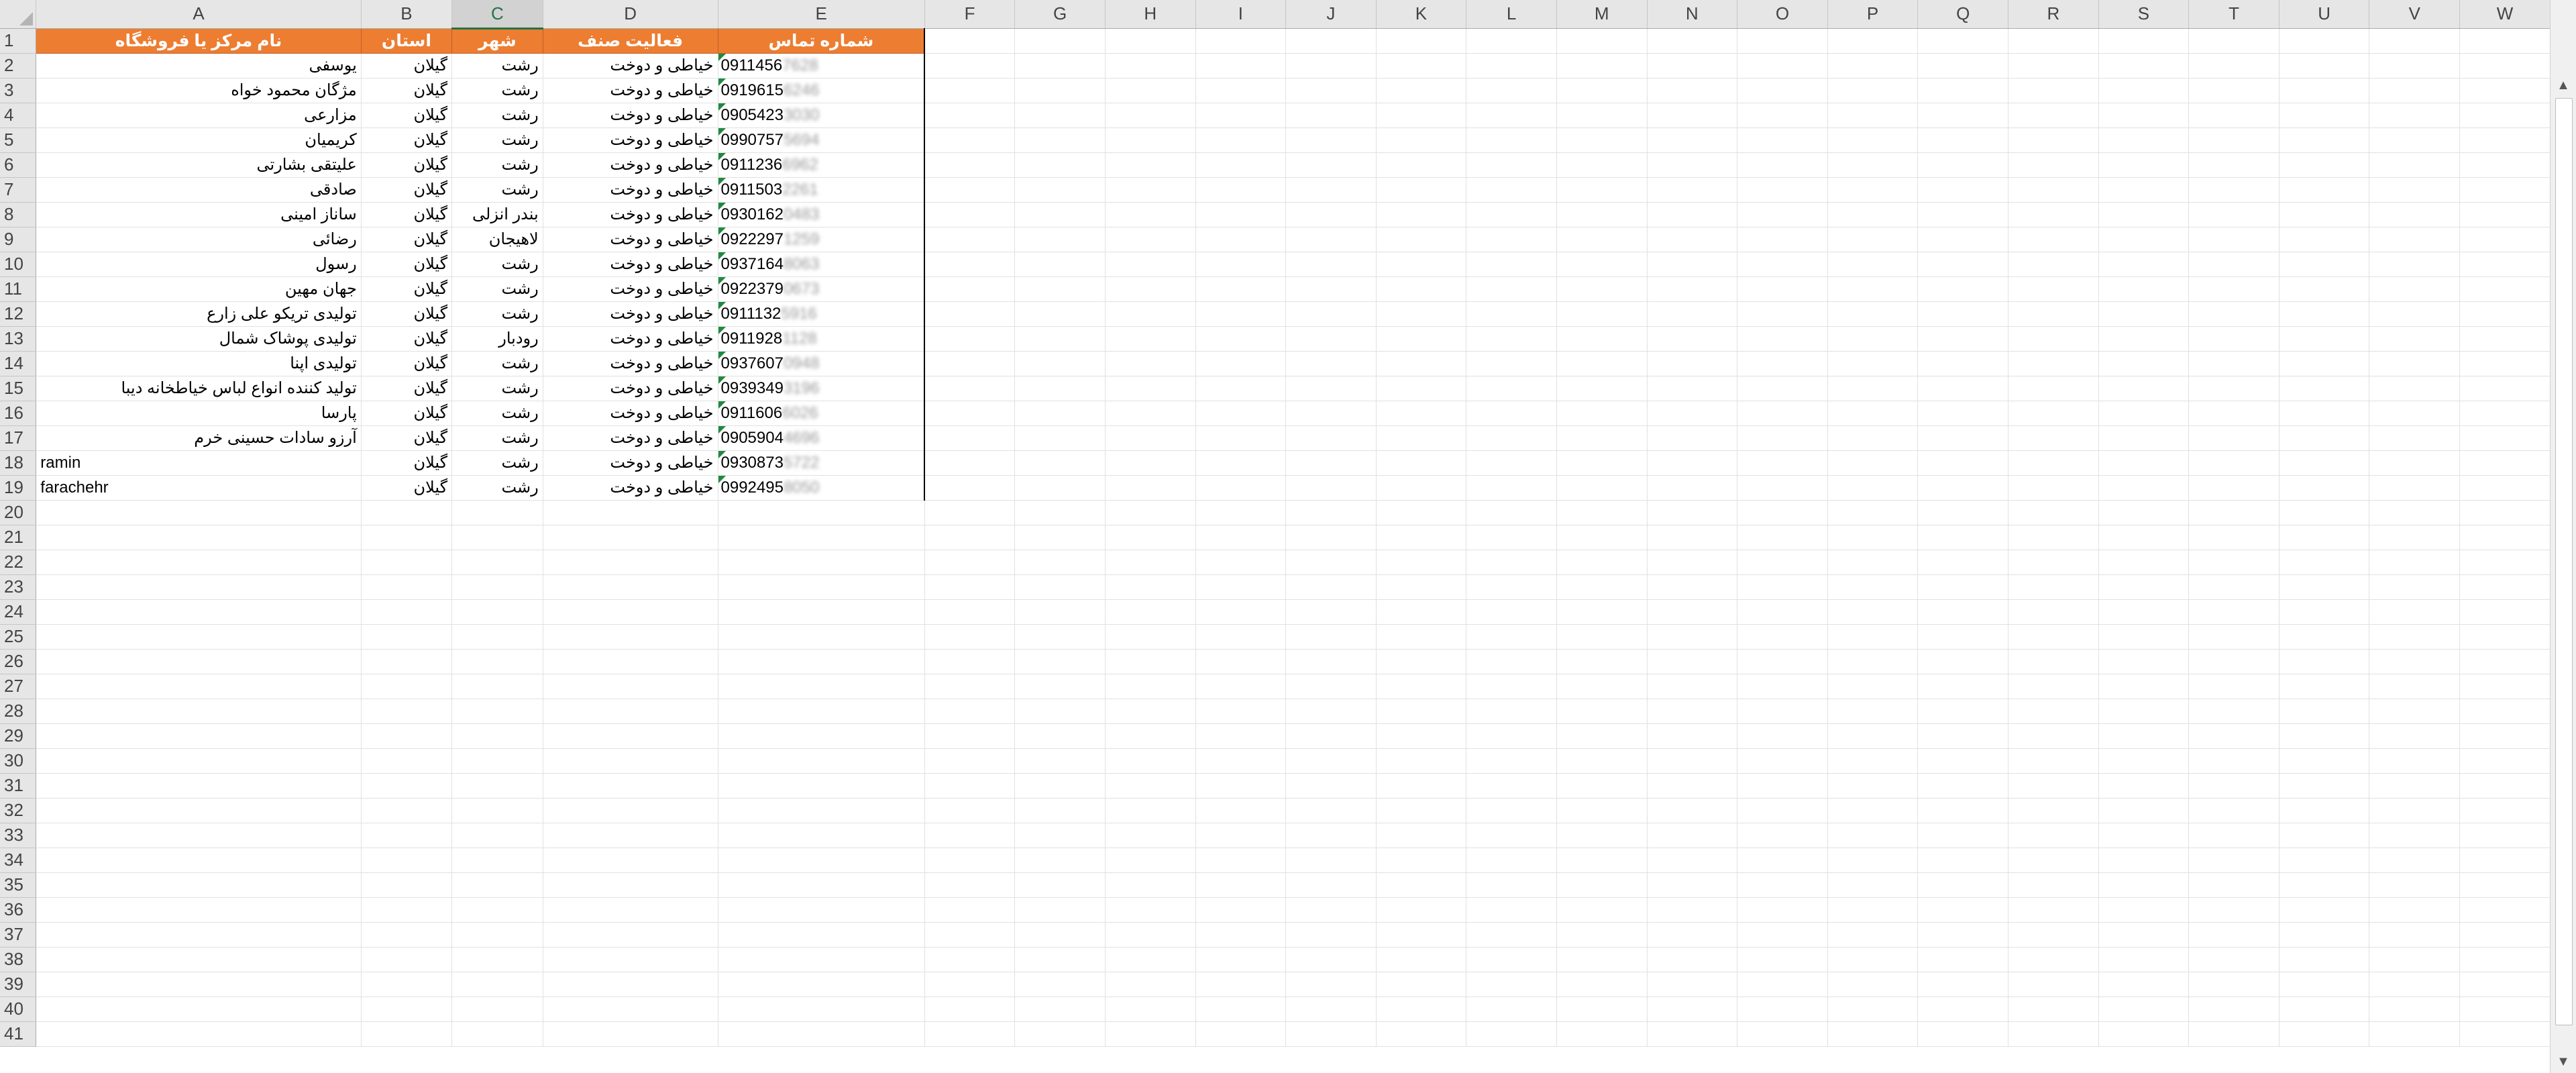 The image size is (2576, 1073). Describe the element at coordinates (822, 413) in the screenshot. I see `cell-phone: 09116066026` at that location.